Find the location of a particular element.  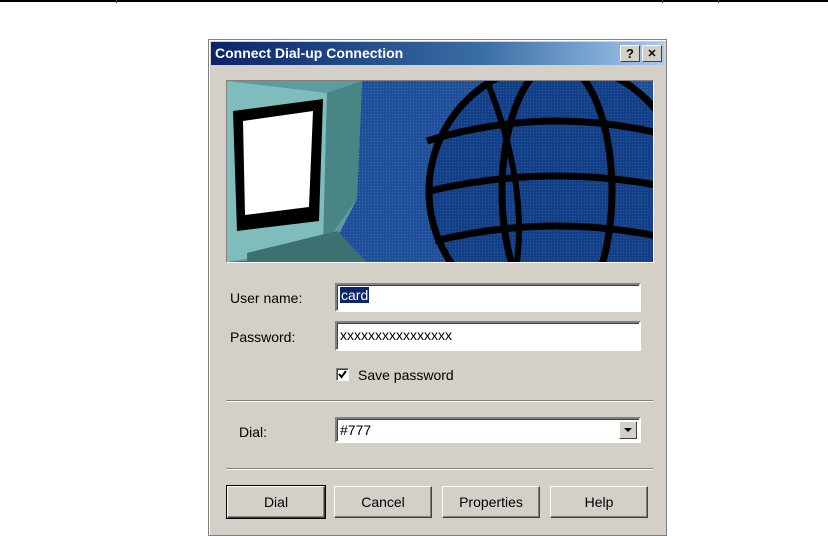

dial-value: #777 is located at coordinates (356, 430).